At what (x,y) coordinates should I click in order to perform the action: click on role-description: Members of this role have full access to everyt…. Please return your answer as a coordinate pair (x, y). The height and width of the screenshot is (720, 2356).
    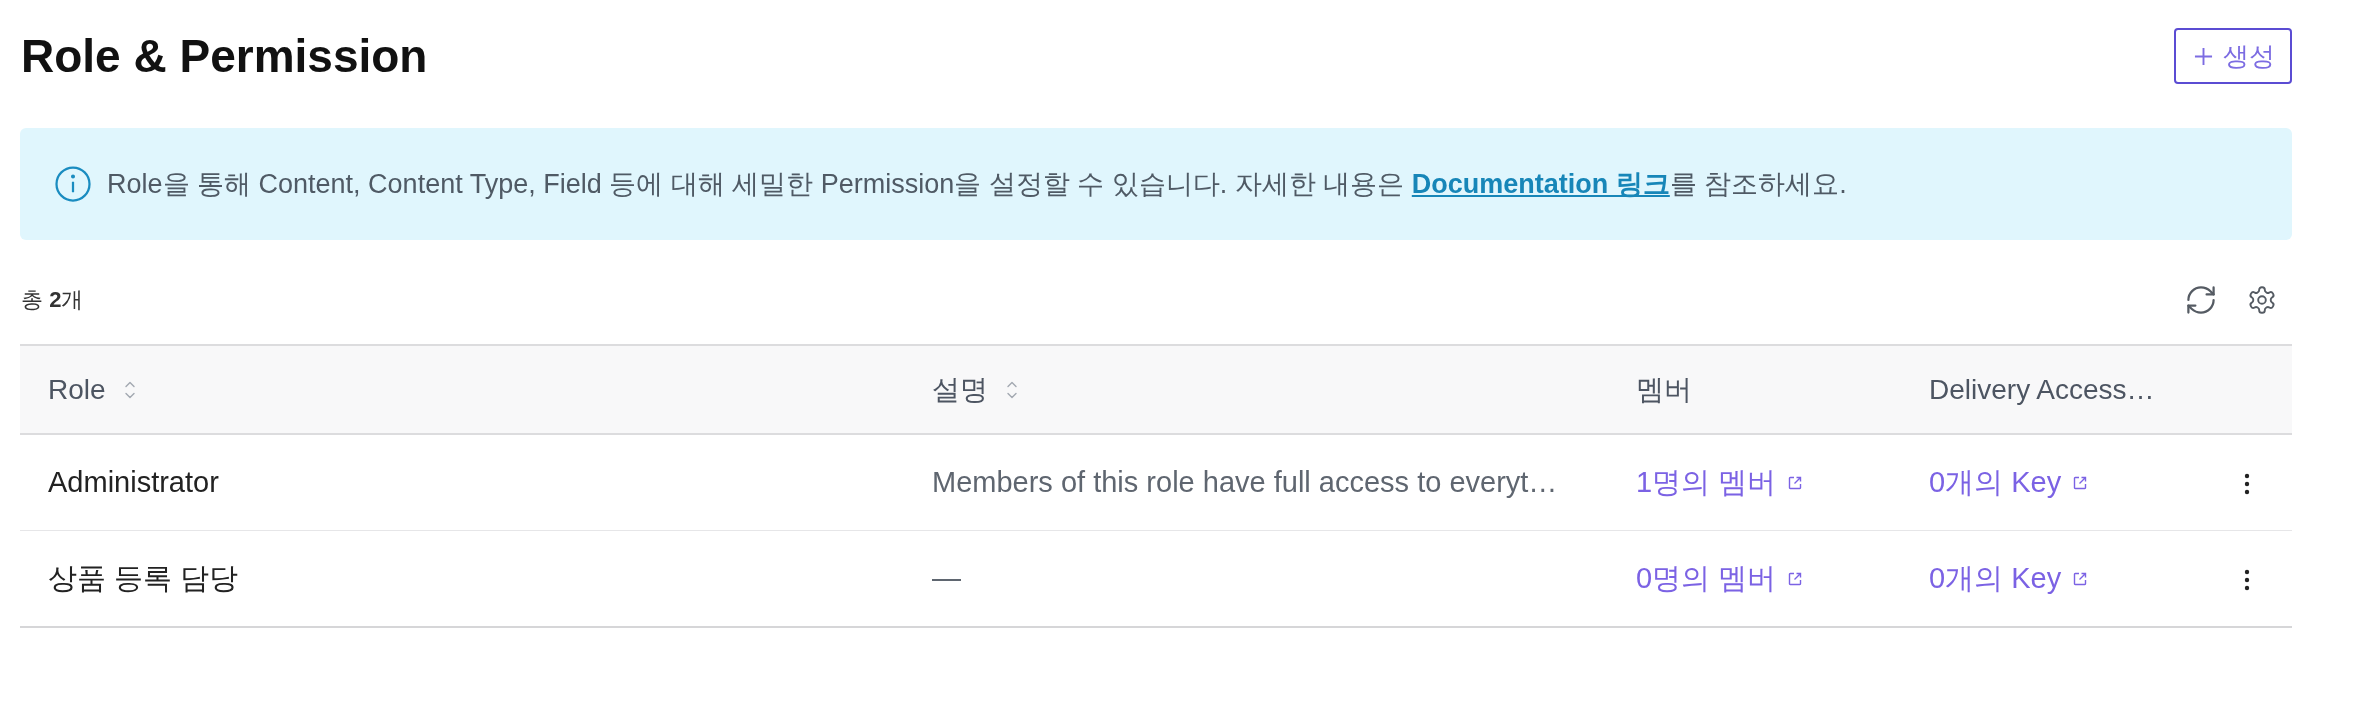
    Looking at the image, I should click on (1256, 482).